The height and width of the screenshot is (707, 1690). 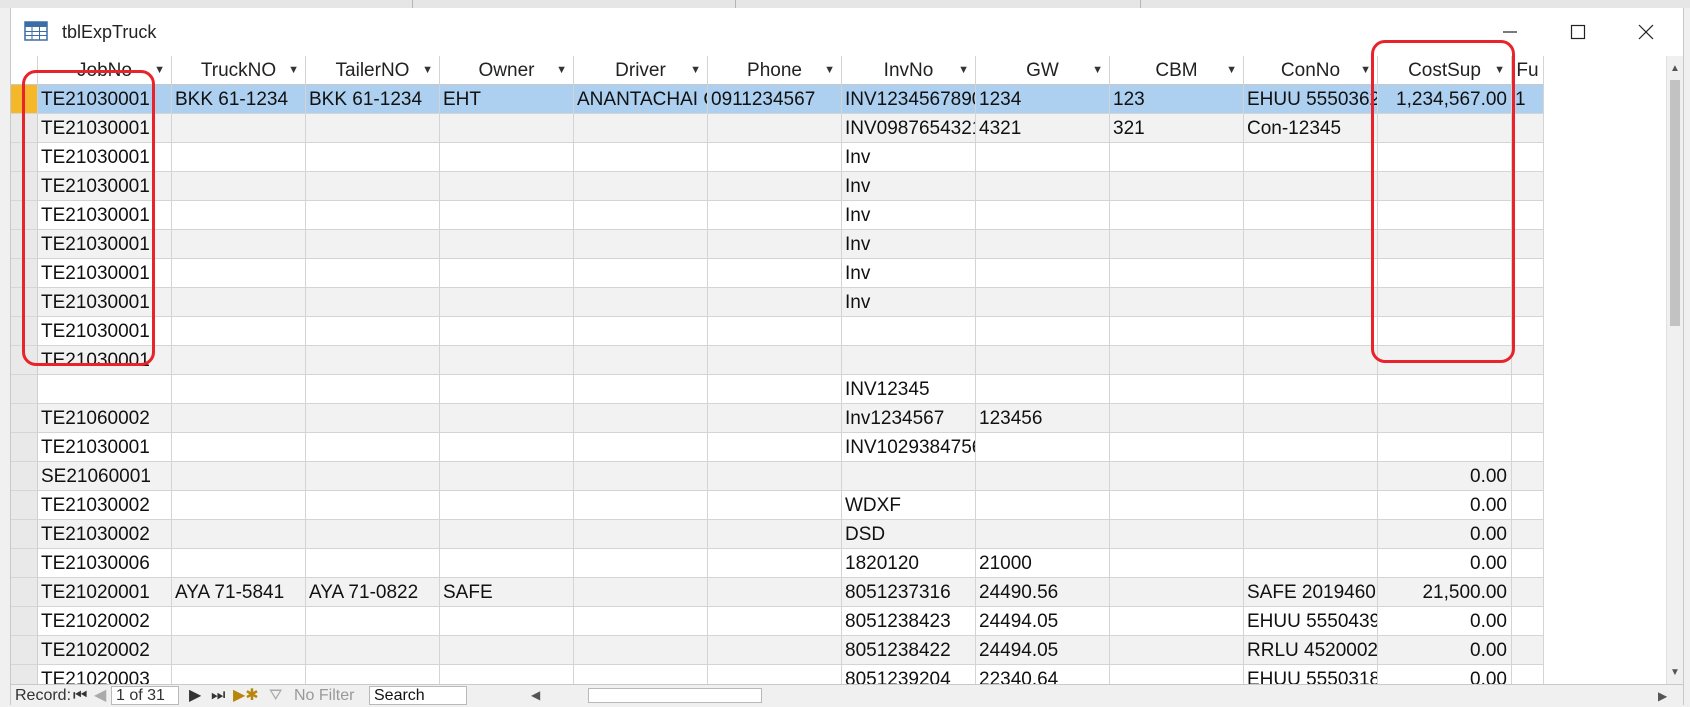 I want to click on column-header-conno: ConNo ▼, so click(x=1311, y=70).